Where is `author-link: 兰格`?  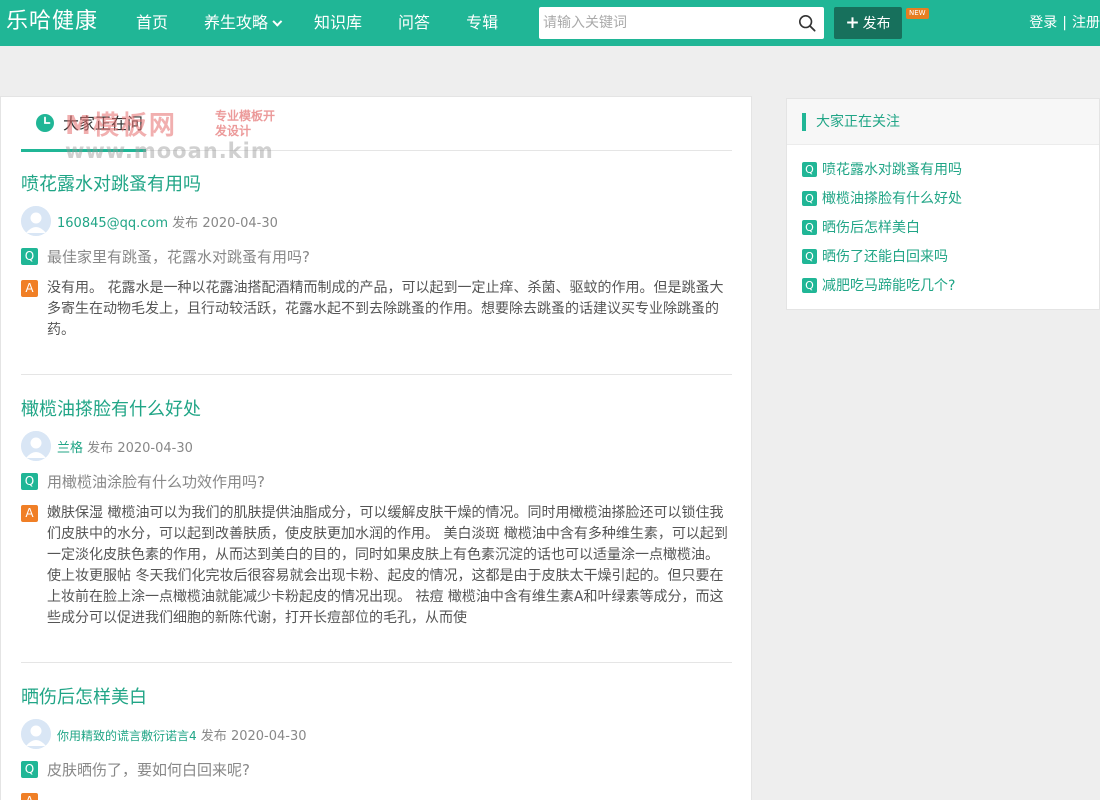
author-link: 兰格 is located at coordinates (70, 448).